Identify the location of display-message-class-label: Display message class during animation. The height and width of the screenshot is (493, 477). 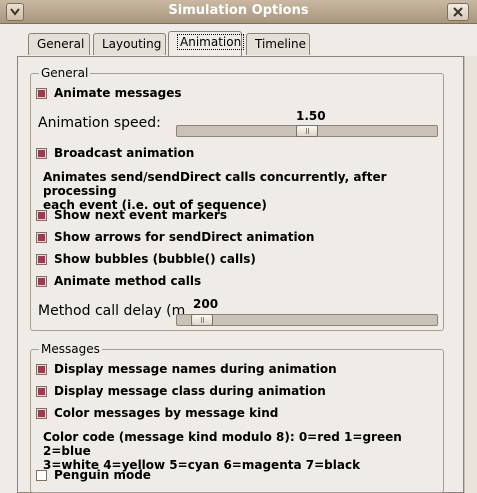
(190, 391).